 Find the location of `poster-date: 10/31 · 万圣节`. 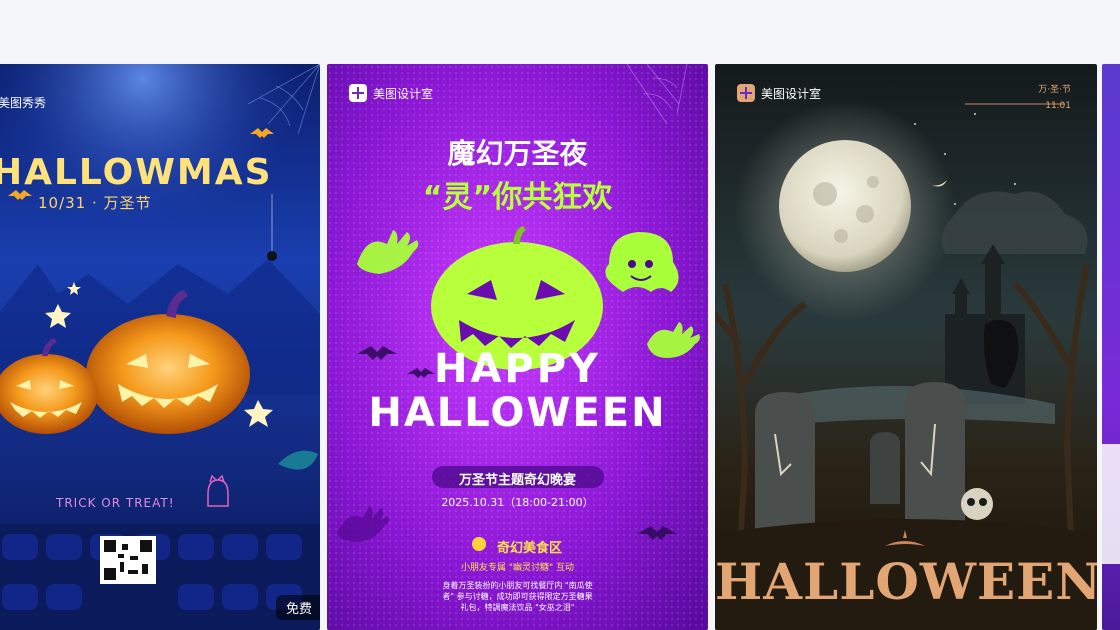

poster-date: 10/31 · 万圣节 is located at coordinates (95, 203).